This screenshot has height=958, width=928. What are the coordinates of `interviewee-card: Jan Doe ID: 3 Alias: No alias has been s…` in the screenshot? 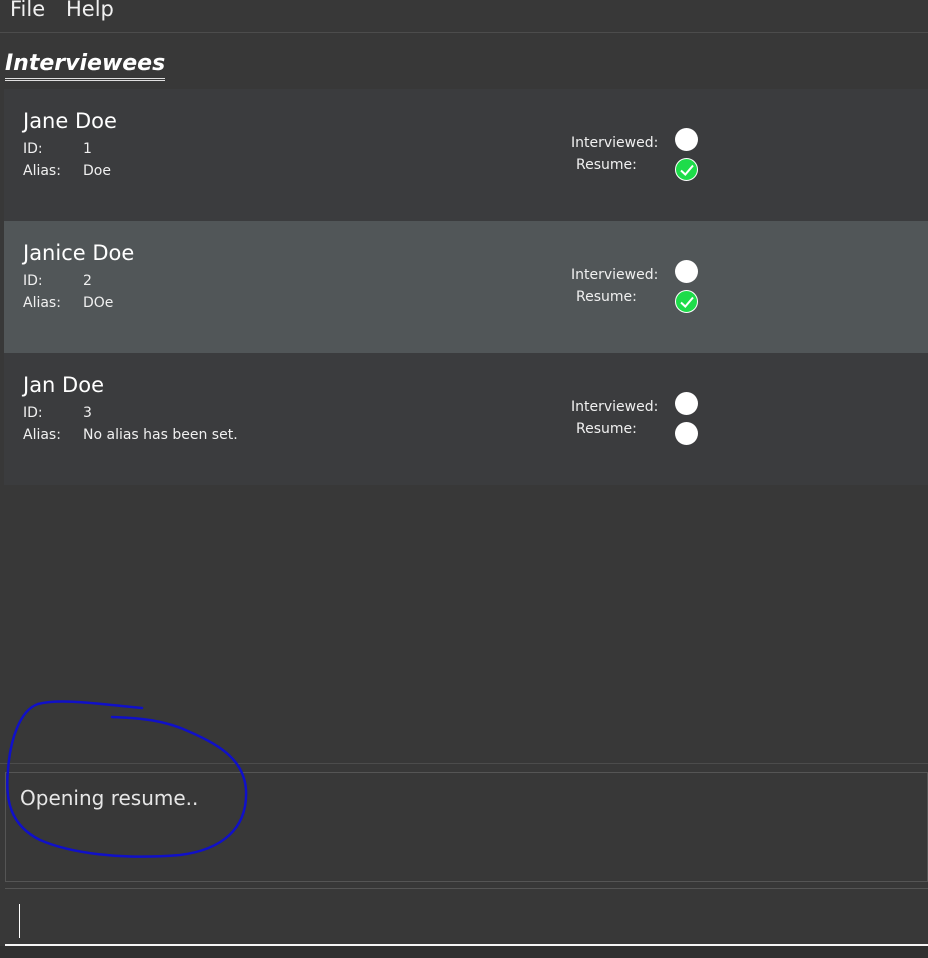 It's located at (466, 419).